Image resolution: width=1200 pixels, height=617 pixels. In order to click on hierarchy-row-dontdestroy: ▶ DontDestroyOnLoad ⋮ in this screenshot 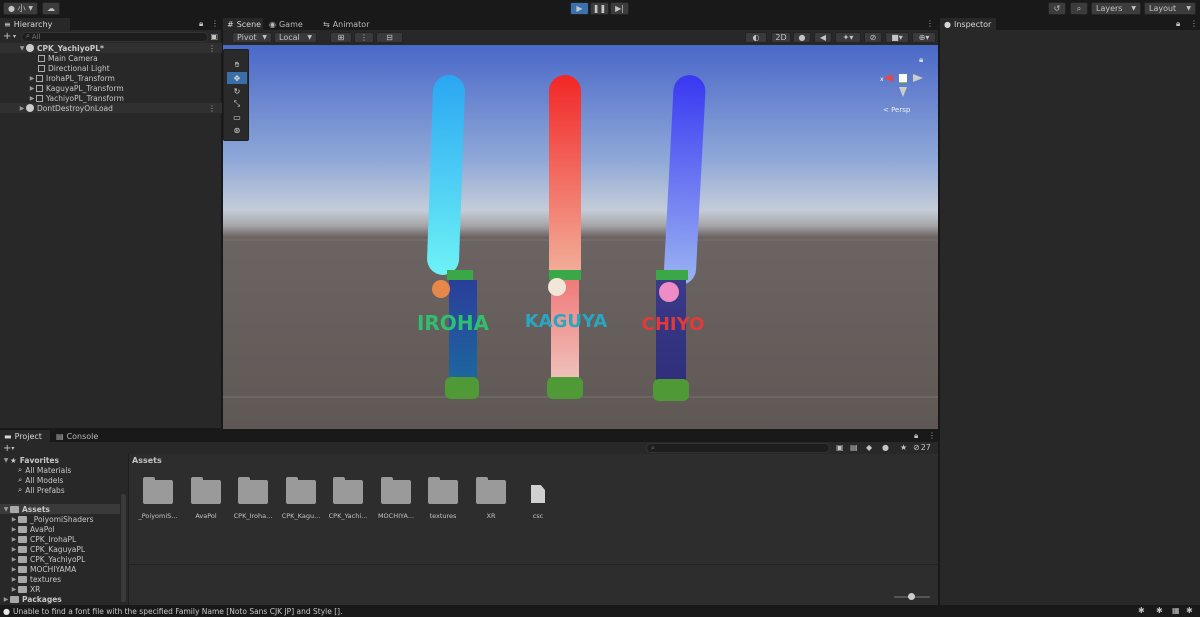, I will do `click(111, 108)`.